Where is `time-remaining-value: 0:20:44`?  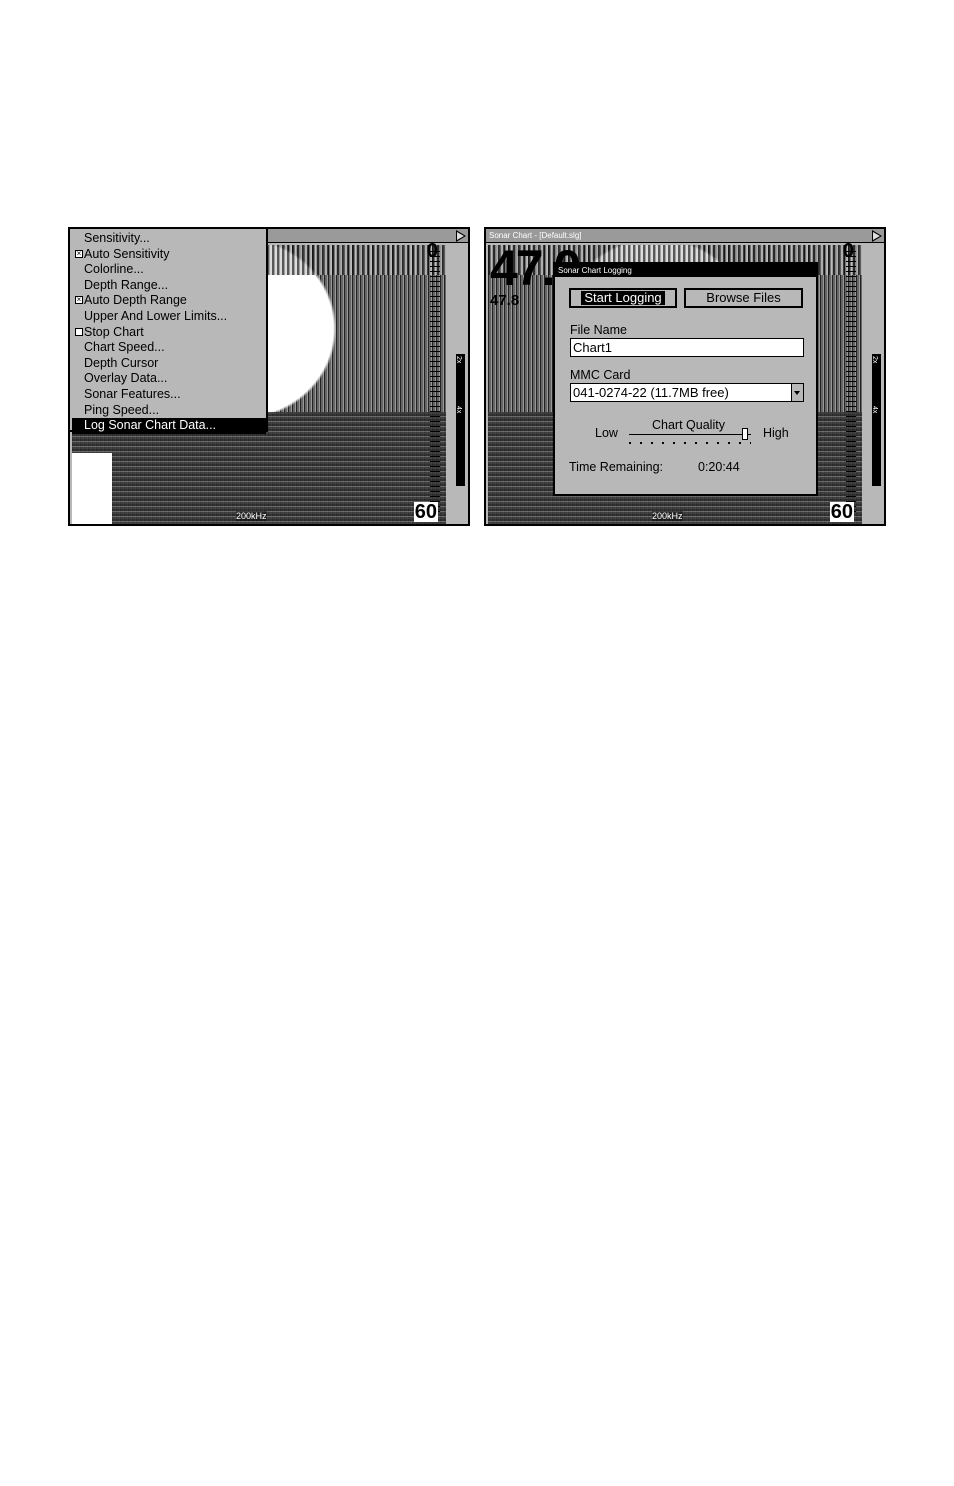
time-remaining-value: 0:20:44 is located at coordinates (719, 467).